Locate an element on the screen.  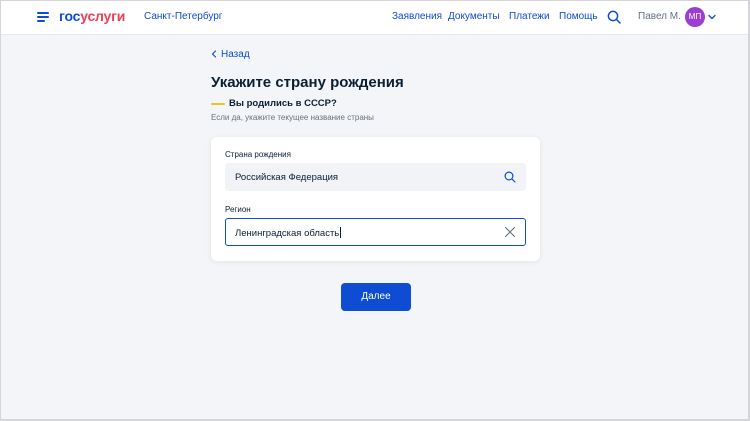
city-selector: Санкт-Петербург is located at coordinates (183, 16).